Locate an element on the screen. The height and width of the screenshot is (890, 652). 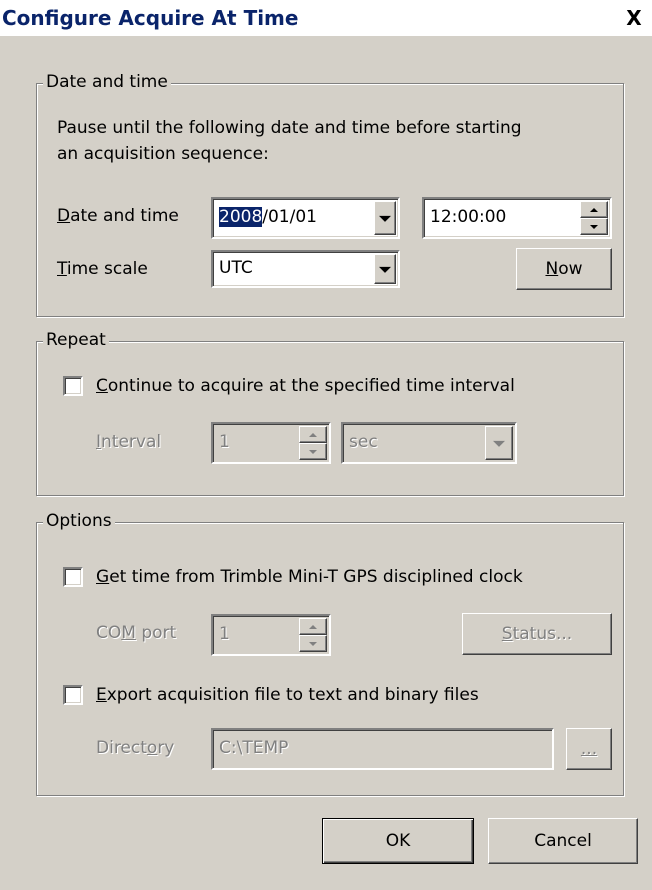
time-spin-down is located at coordinates (594, 226).